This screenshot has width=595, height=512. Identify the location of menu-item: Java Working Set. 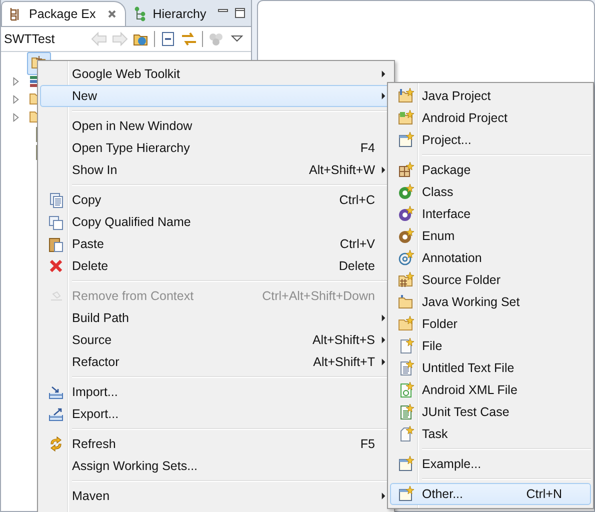
(490, 302).